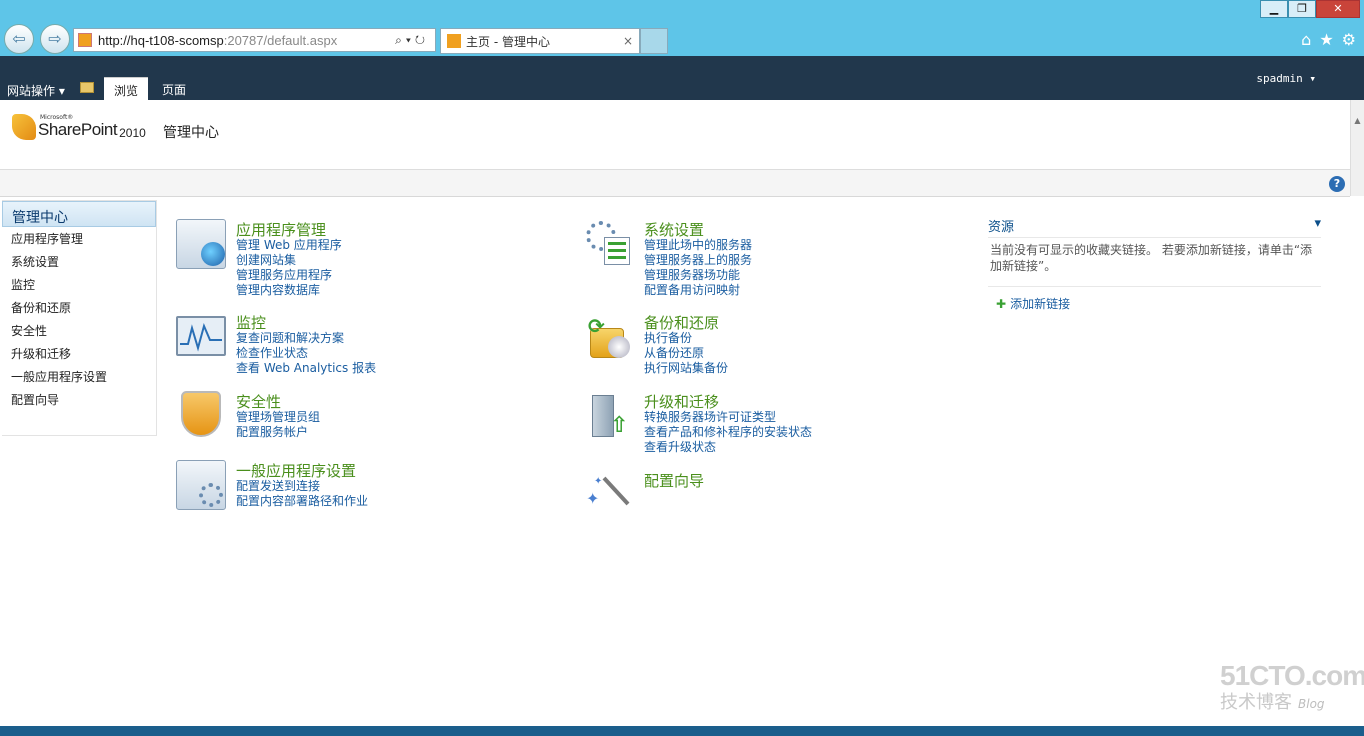  I want to click on forward-arrow-icon: ⇨, so click(55, 39).